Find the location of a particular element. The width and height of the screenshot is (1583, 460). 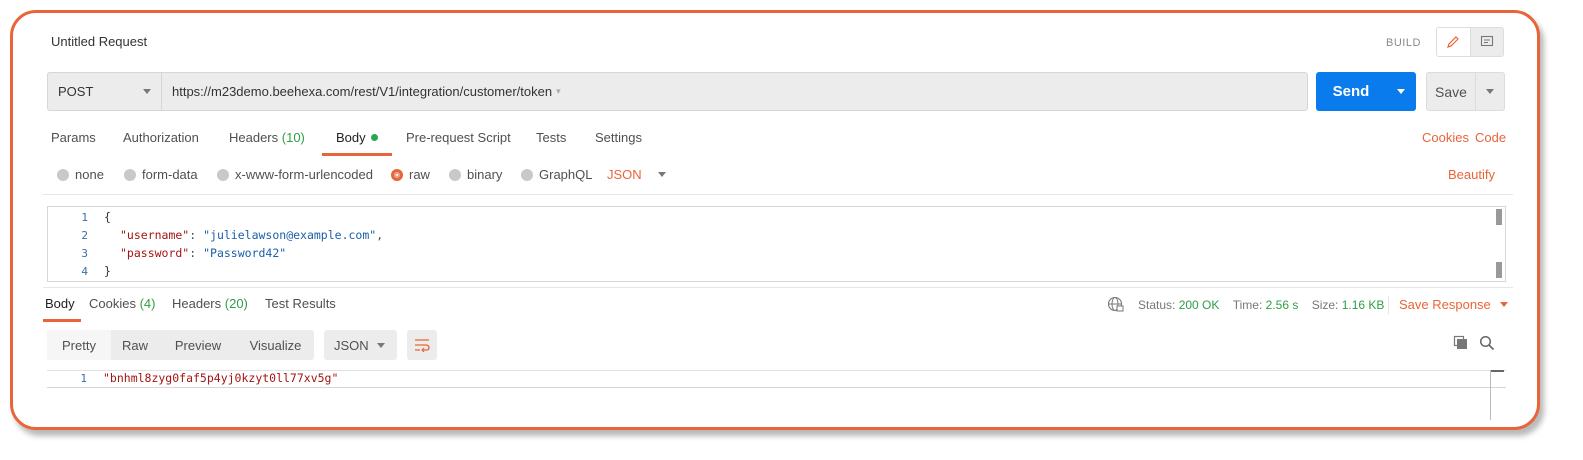

response-tab-test-results: Test Results is located at coordinates (300, 303).